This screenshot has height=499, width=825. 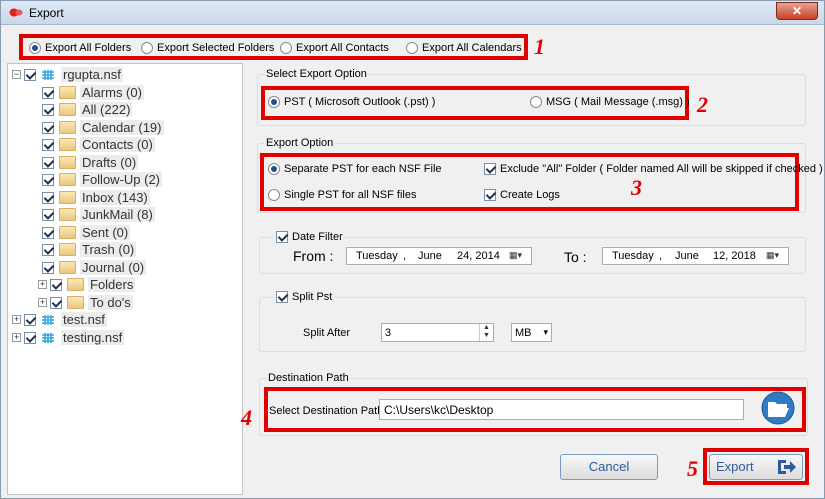 I want to click on from-date-picker: Tuesday , June 24, 2014 ▦▾, so click(x=439, y=256).